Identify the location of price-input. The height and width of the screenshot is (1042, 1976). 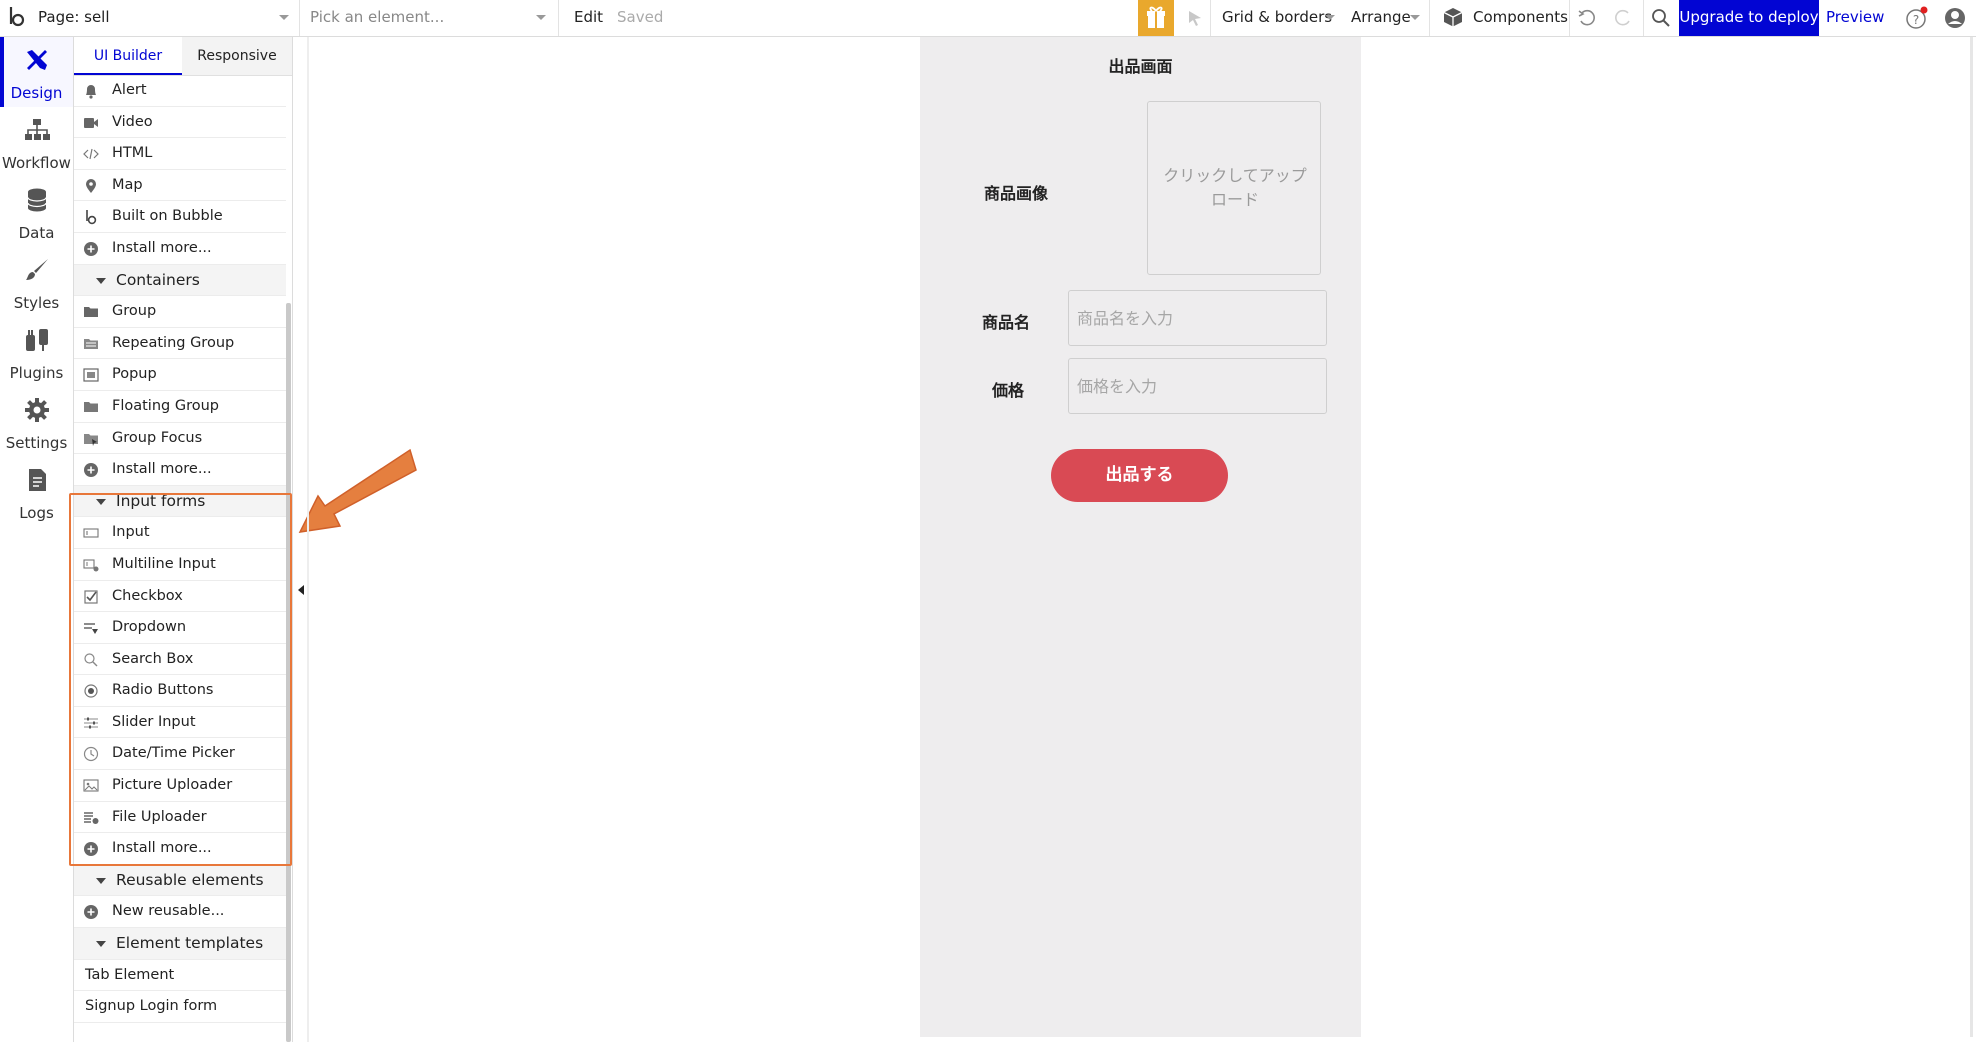
(1197, 386).